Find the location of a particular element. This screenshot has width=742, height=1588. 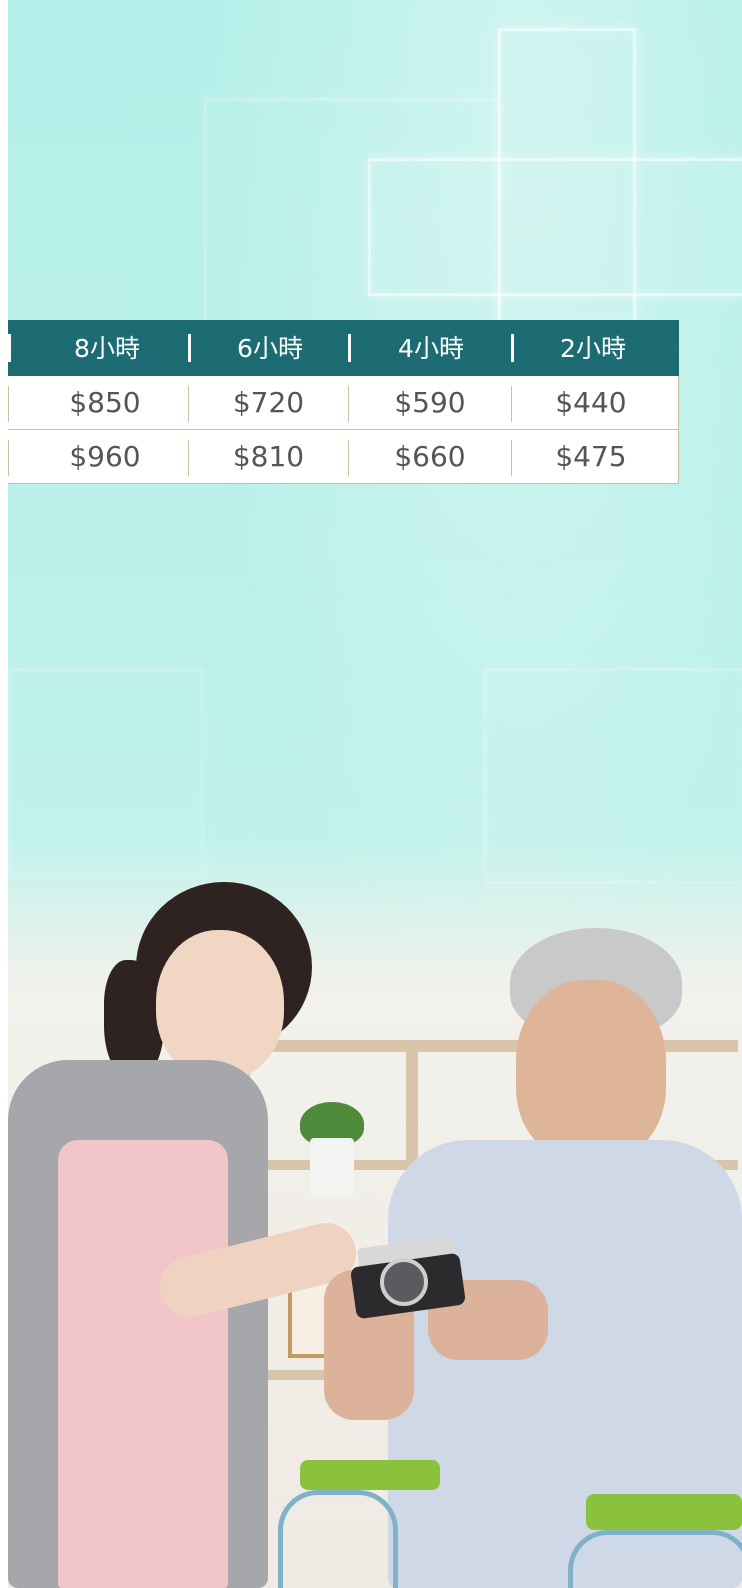

header-4-hours: 4小時 is located at coordinates (431, 348).